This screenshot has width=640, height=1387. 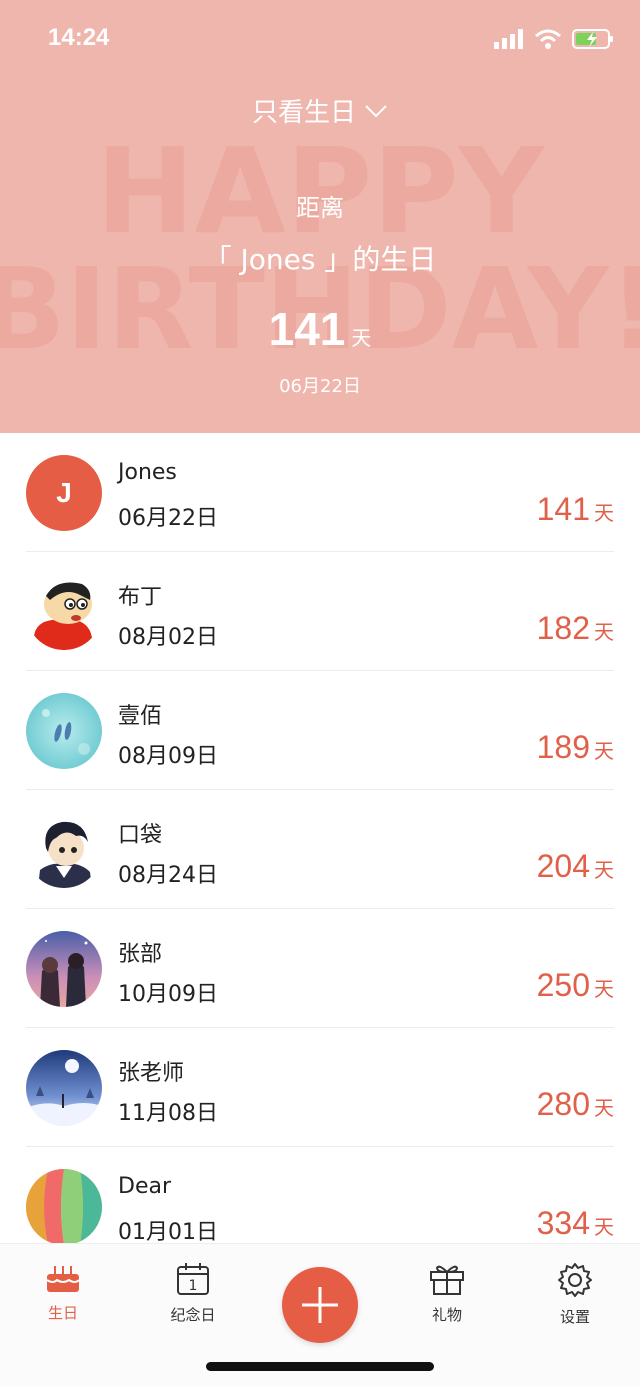 I want to click on tab-label: 纪念日, so click(x=193, y=1315).